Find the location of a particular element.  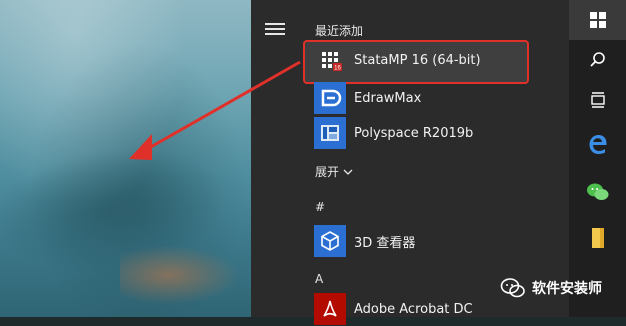

edge-icon is located at coordinates (597, 144).